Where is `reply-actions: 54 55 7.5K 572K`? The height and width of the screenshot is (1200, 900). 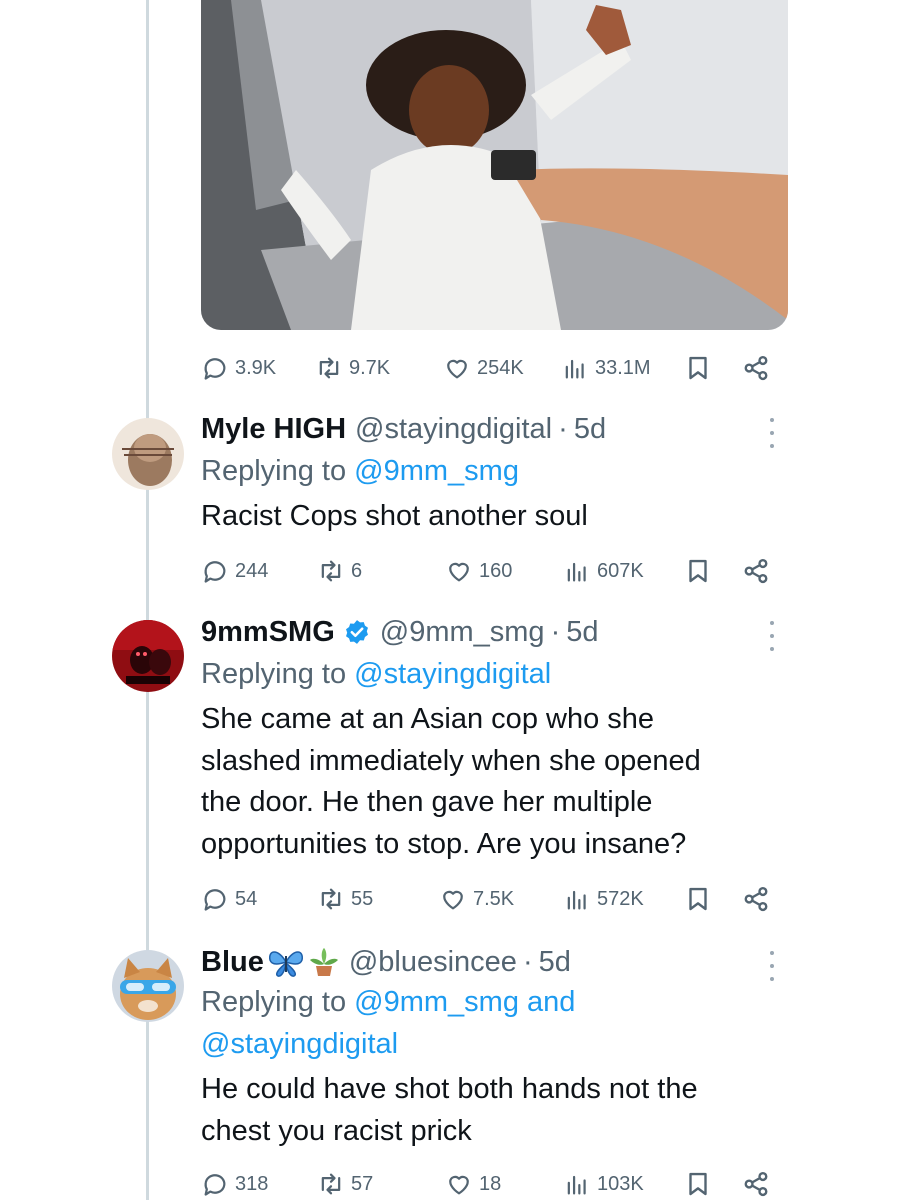 reply-actions: 54 55 7.5K 572K is located at coordinates (491, 899).